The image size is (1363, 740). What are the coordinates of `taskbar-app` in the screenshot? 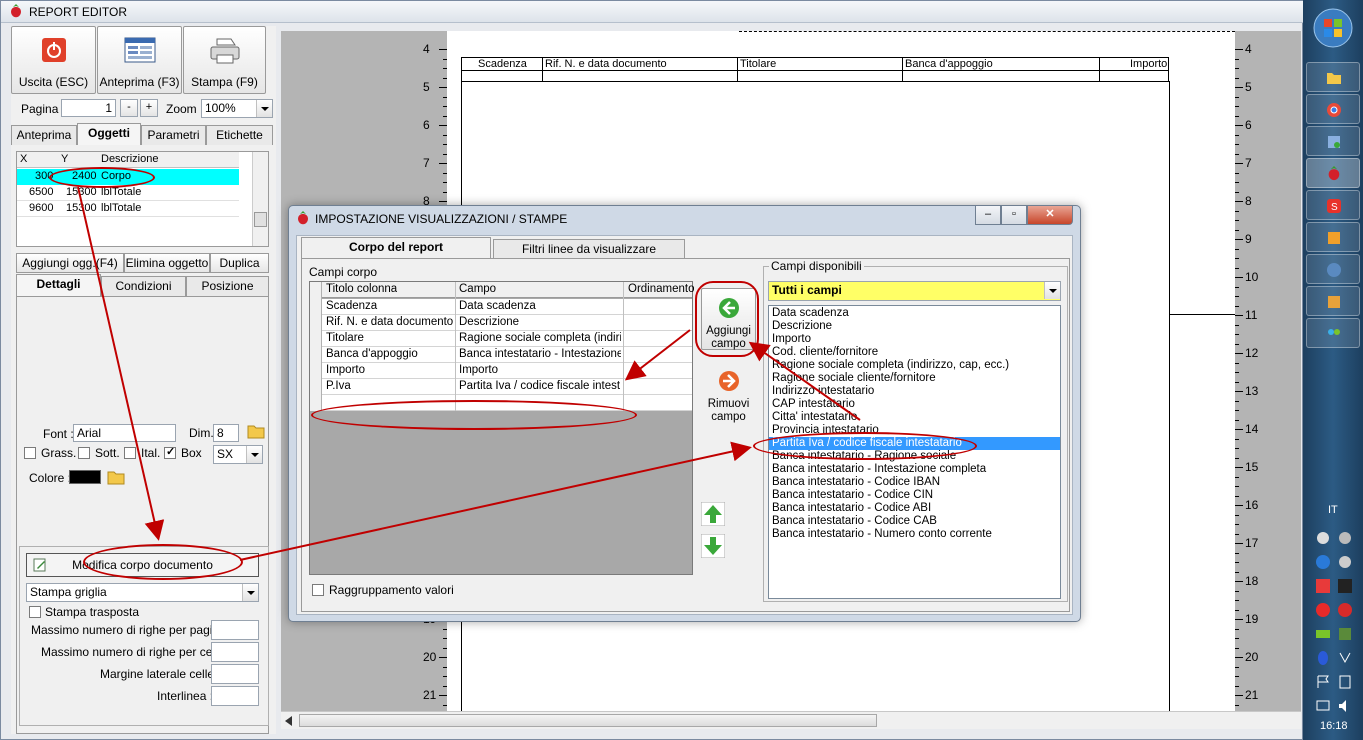 It's located at (1333, 237).